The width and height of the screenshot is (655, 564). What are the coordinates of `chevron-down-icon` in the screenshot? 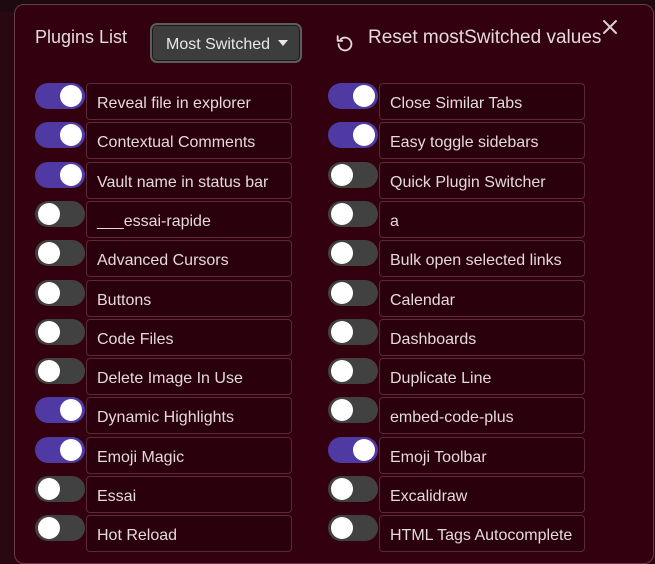 It's located at (283, 43).